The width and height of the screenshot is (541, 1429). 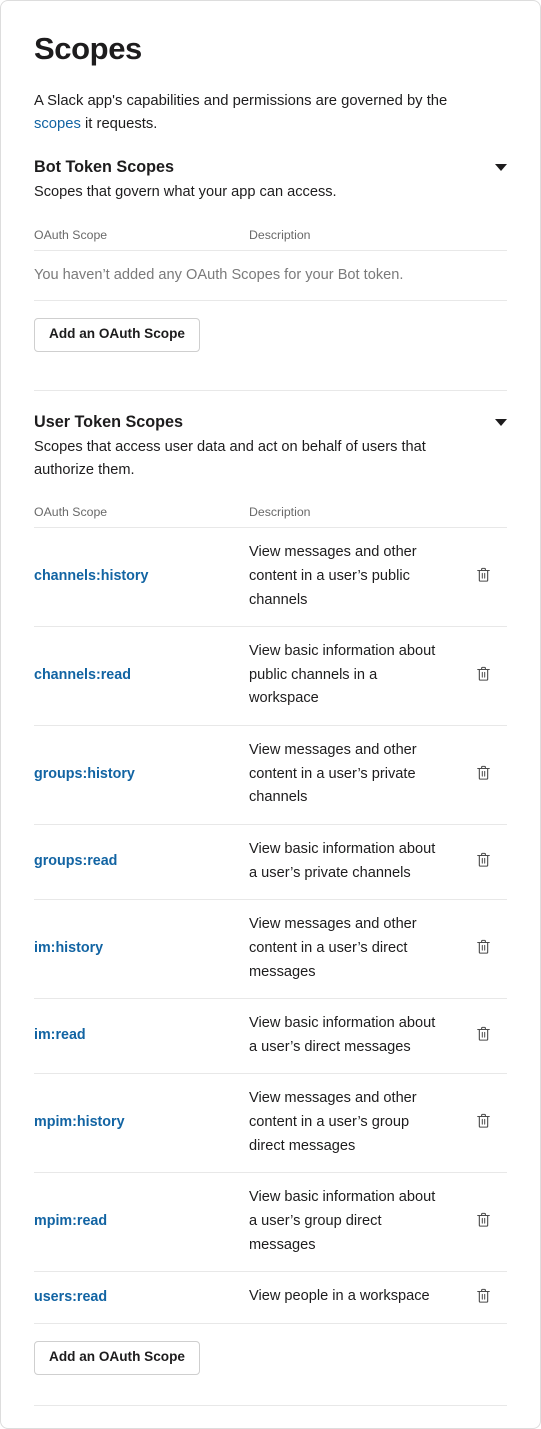 I want to click on scopes-link: scopes, so click(x=57, y=124).